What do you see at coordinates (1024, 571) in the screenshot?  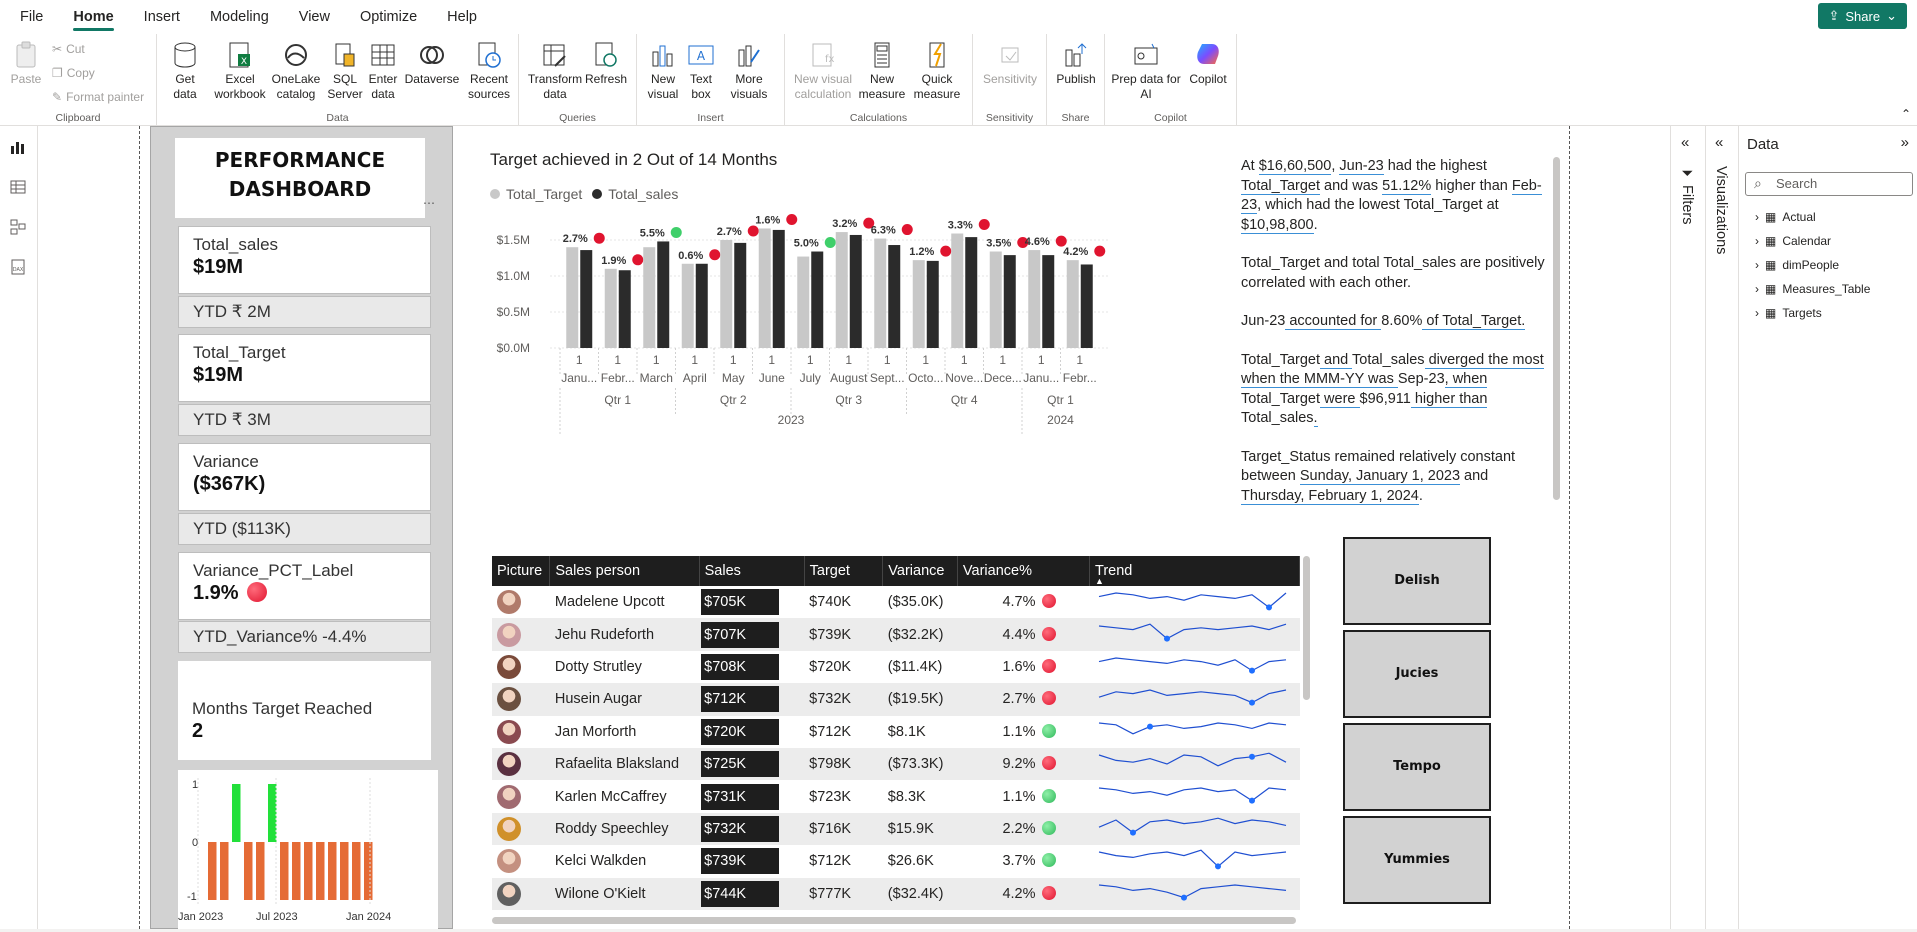 I see `col-variance-pct: Variance%` at bounding box center [1024, 571].